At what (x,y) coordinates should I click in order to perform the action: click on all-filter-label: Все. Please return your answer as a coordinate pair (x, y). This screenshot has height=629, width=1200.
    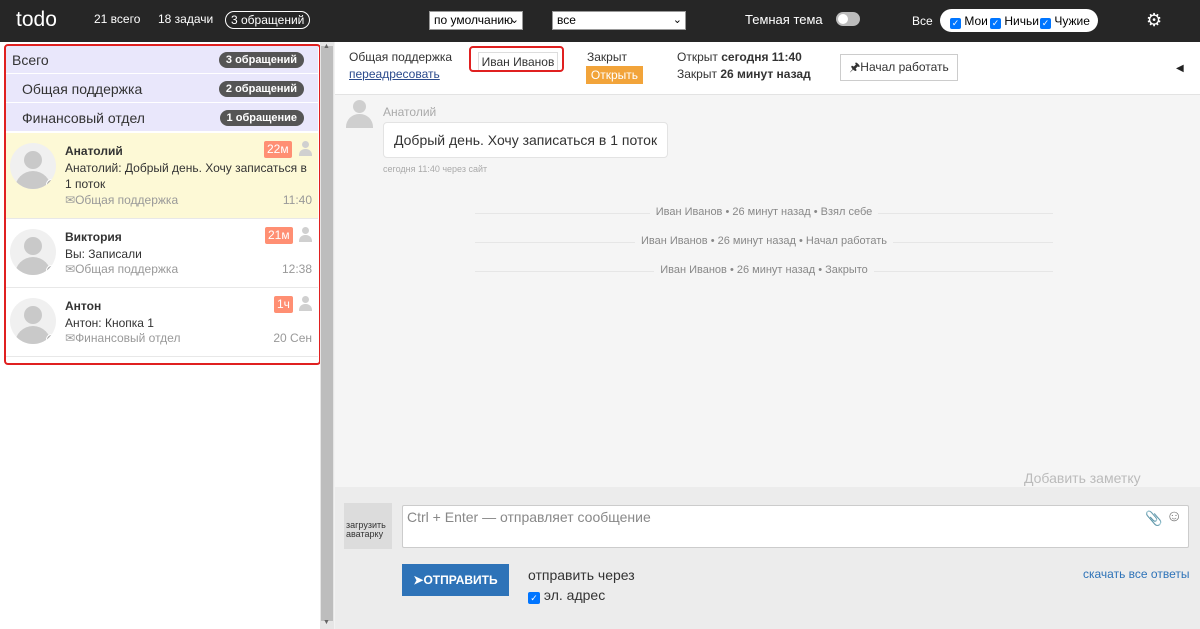
    Looking at the image, I should click on (922, 21).